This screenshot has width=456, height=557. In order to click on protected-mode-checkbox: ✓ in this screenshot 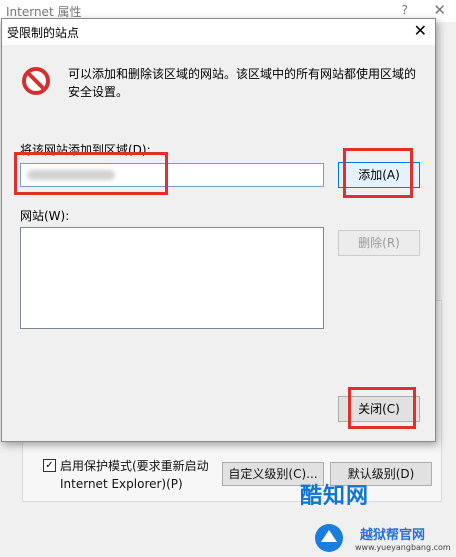, I will do `click(49, 465)`.